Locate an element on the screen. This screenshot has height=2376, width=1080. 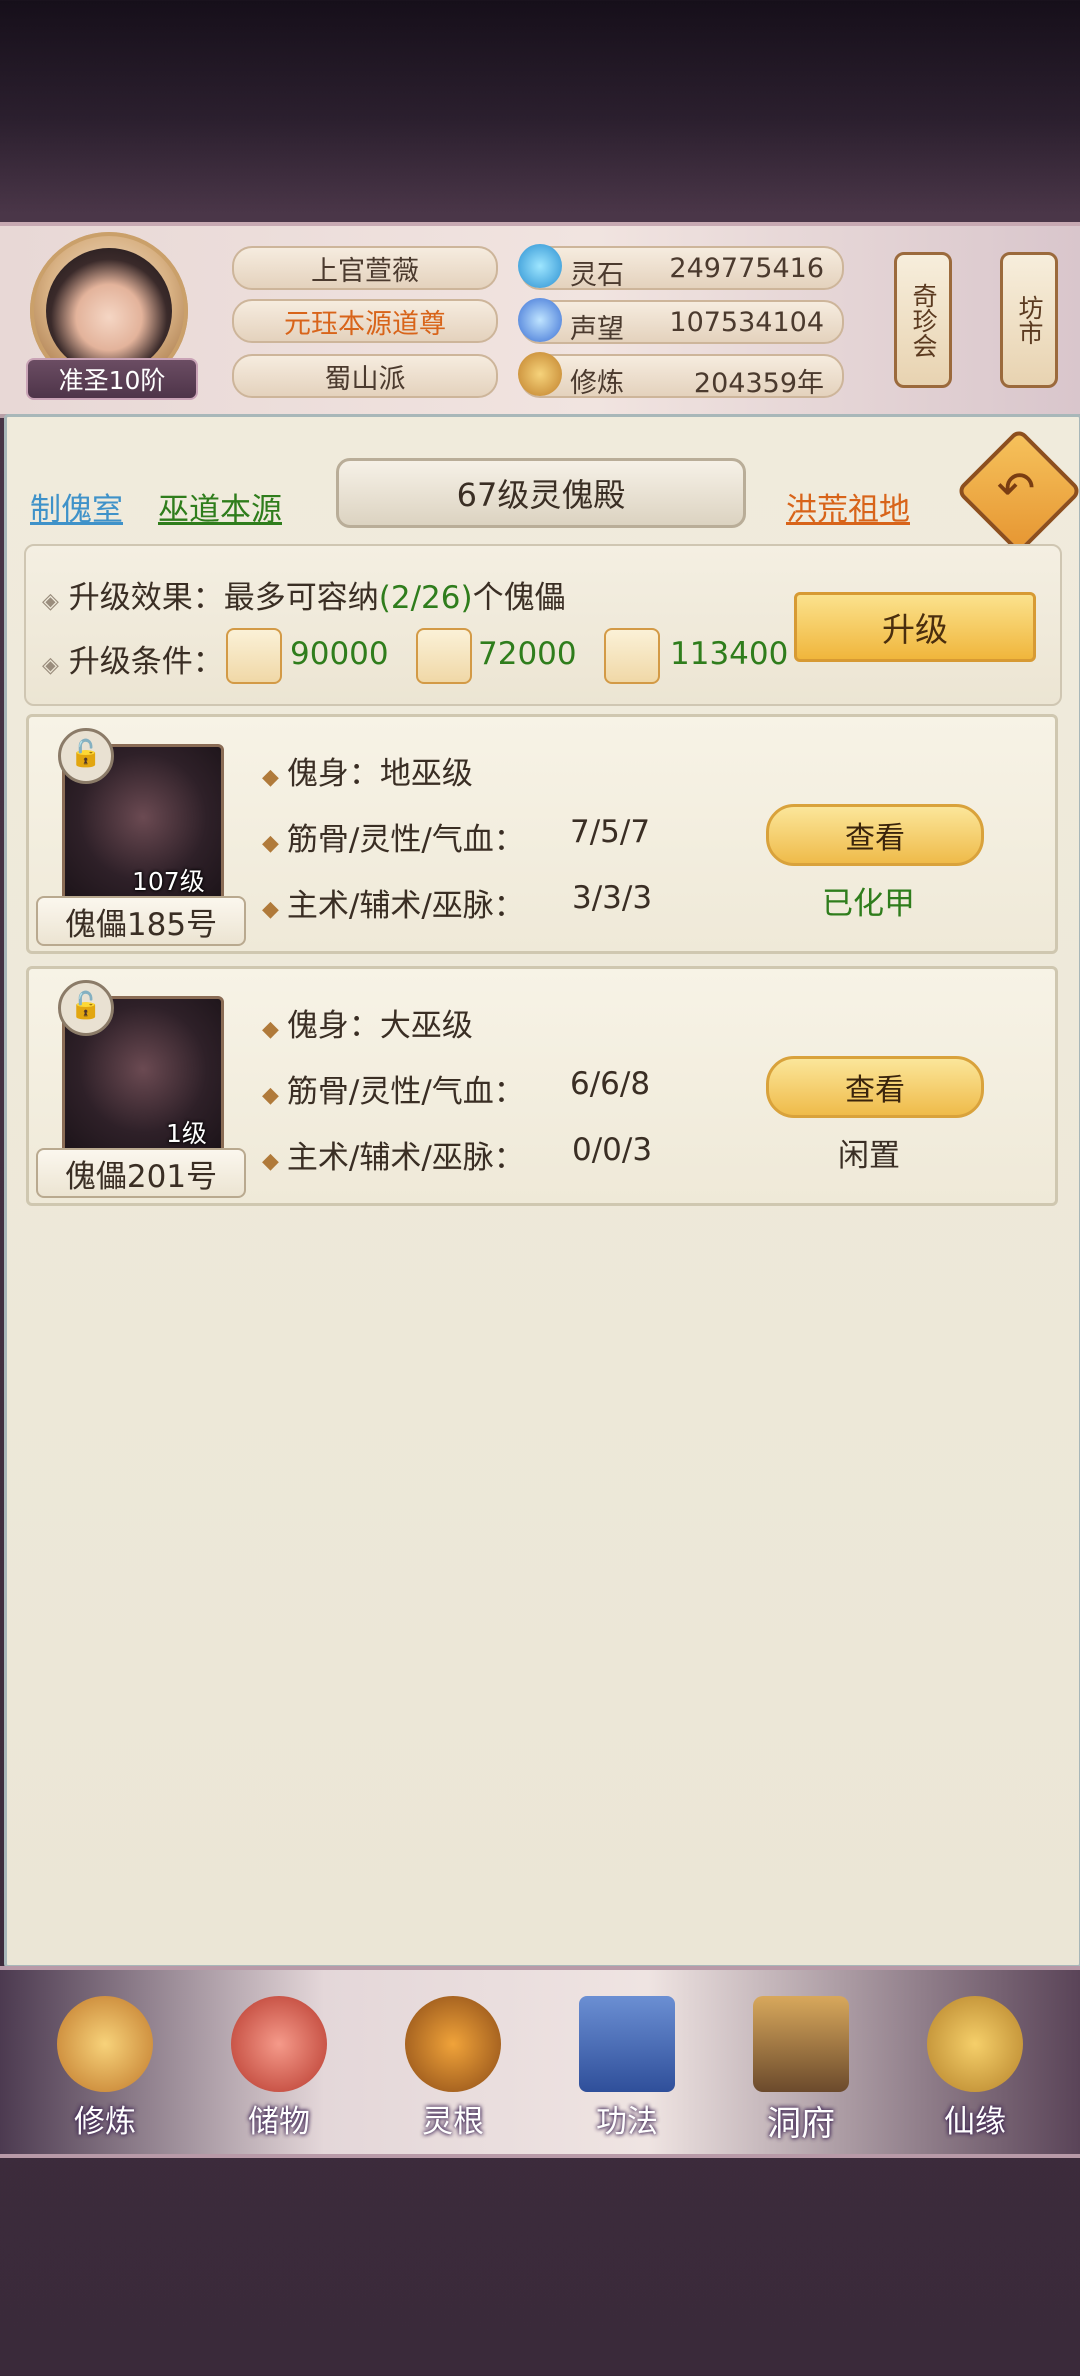
rare-auction-label: 奇珍会 is located at coordinates (923, 320).